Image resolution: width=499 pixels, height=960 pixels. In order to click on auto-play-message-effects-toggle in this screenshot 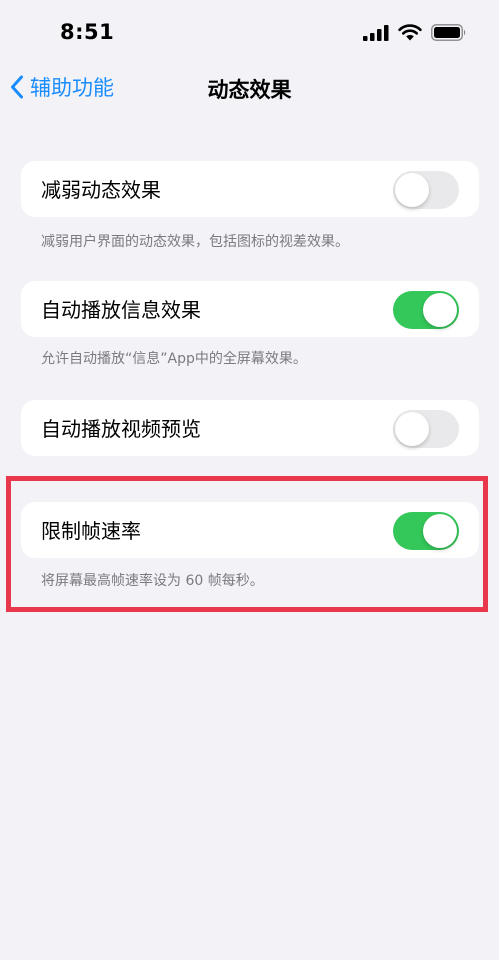, I will do `click(426, 310)`.